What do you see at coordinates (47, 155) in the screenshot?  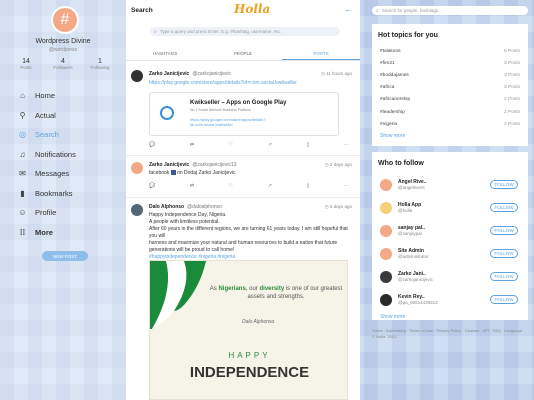 I see `nav-notifications: ♫ Notifications` at bounding box center [47, 155].